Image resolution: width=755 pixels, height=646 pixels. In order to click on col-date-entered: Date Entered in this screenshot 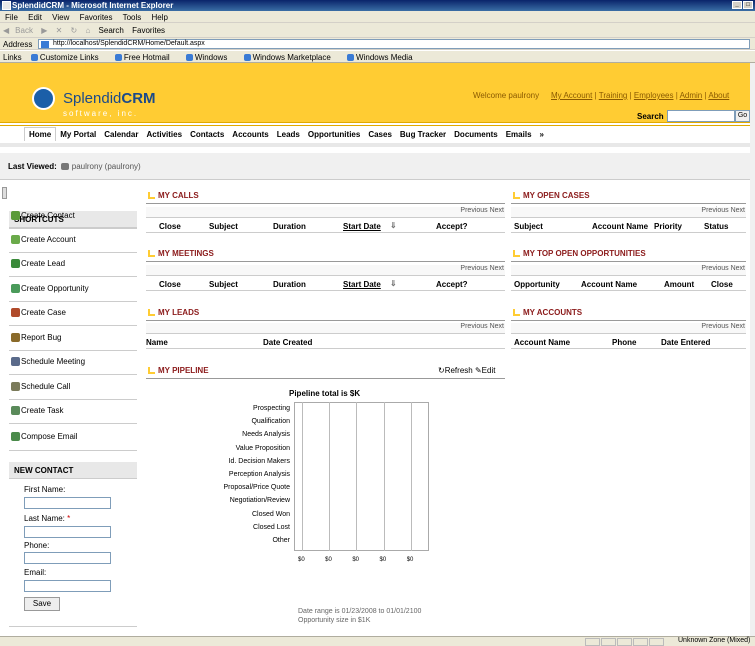, I will do `click(685, 342)`.